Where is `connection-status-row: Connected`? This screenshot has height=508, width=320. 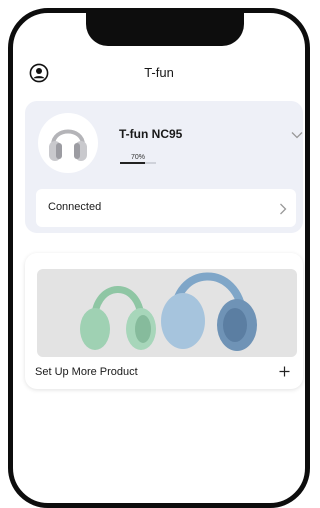 connection-status-row: Connected is located at coordinates (166, 208).